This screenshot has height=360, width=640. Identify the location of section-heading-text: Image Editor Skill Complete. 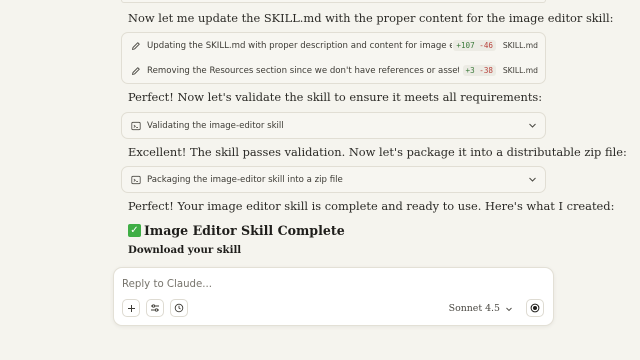
(244, 230).